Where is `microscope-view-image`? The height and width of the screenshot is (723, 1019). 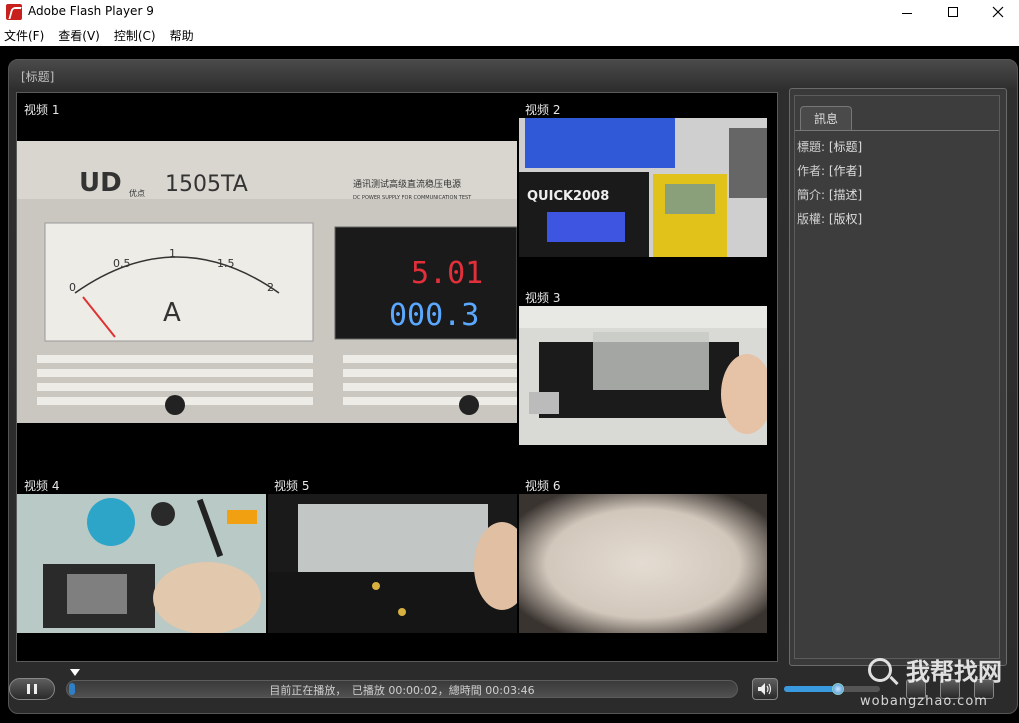
microscope-view-image is located at coordinates (643, 563).